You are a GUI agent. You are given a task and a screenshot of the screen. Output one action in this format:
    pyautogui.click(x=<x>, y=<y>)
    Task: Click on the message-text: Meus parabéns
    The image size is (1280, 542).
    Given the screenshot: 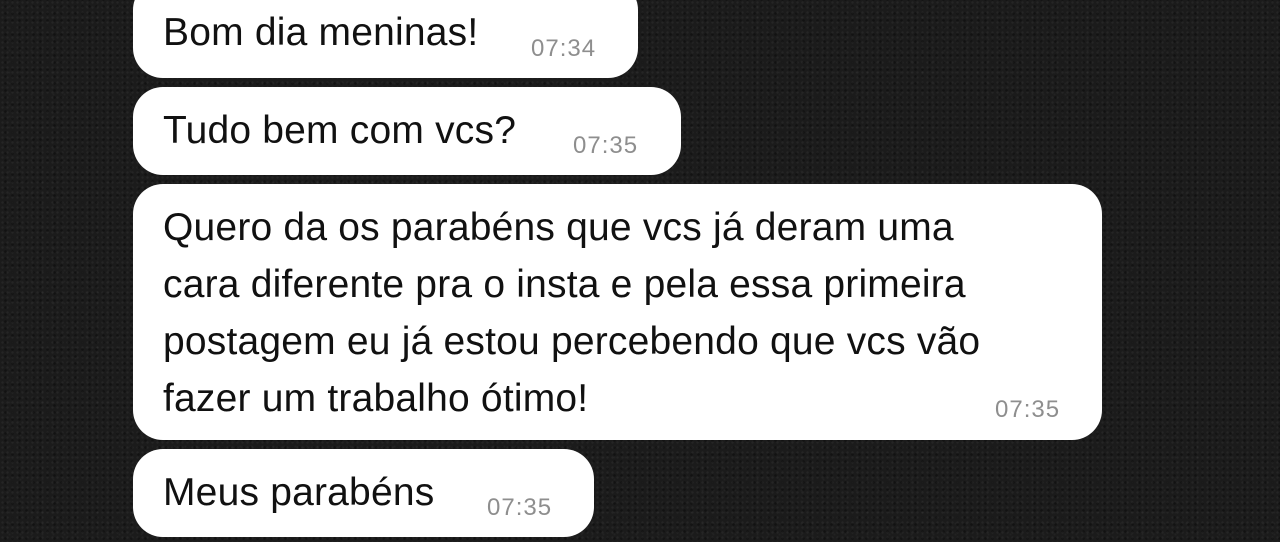 What is the action you would take?
    pyautogui.click(x=299, y=492)
    